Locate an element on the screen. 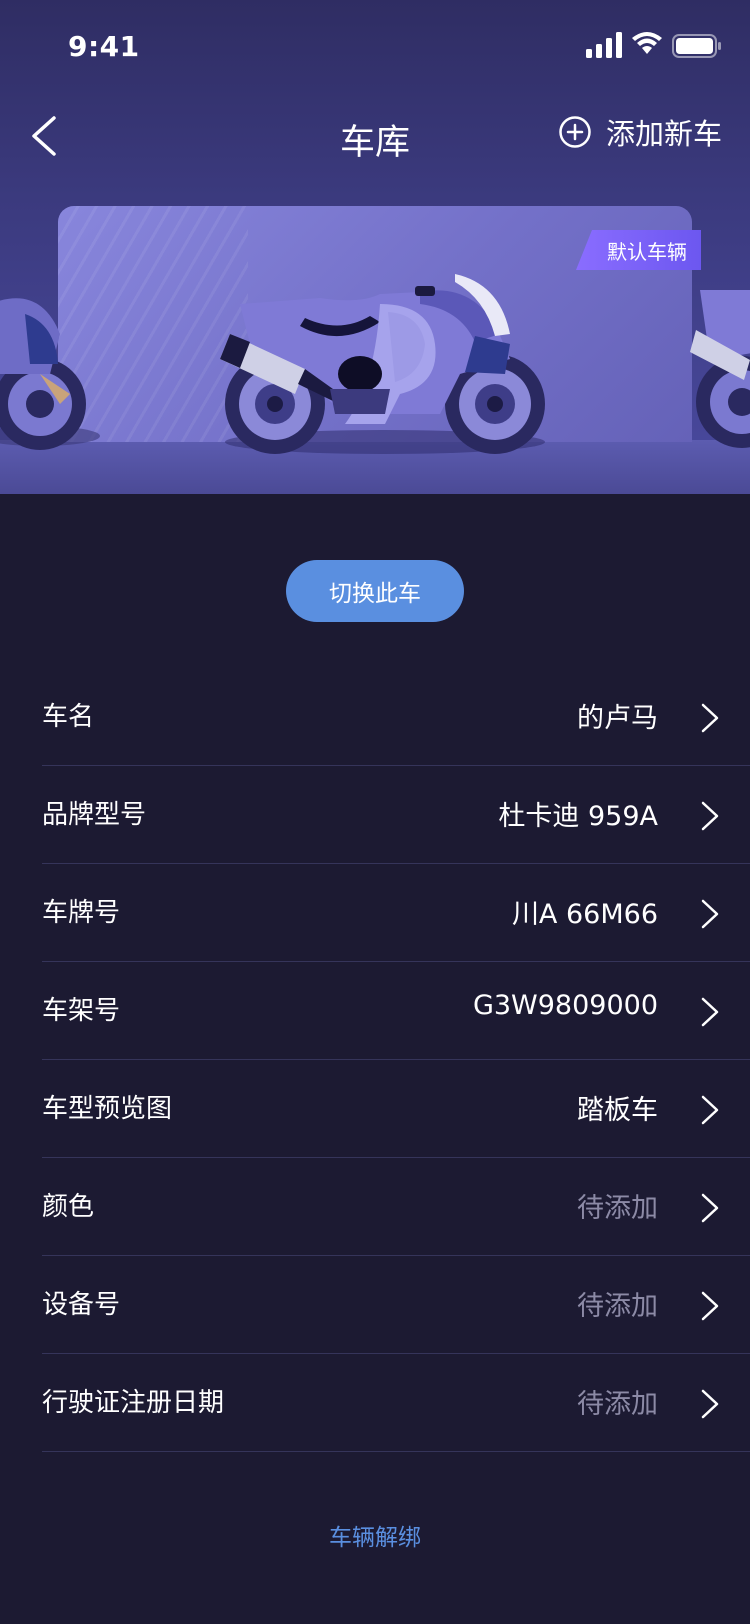 Image resolution: width=750 pixels, height=1624 pixels. row-color: 颜色 待添加 is located at coordinates (396, 1207).